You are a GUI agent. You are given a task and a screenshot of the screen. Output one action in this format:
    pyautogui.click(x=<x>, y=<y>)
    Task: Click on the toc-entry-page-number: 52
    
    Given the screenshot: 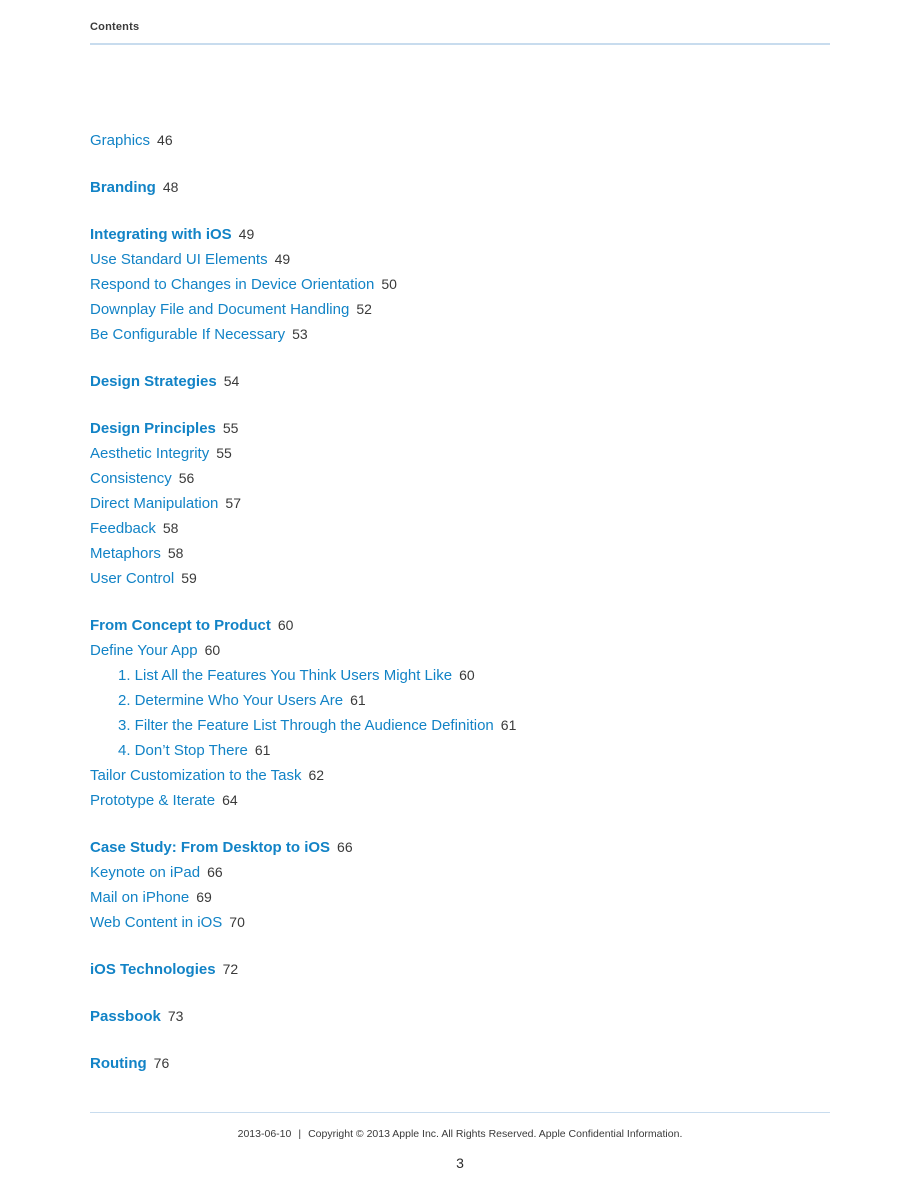 What is the action you would take?
    pyautogui.click(x=364, y=309)
    